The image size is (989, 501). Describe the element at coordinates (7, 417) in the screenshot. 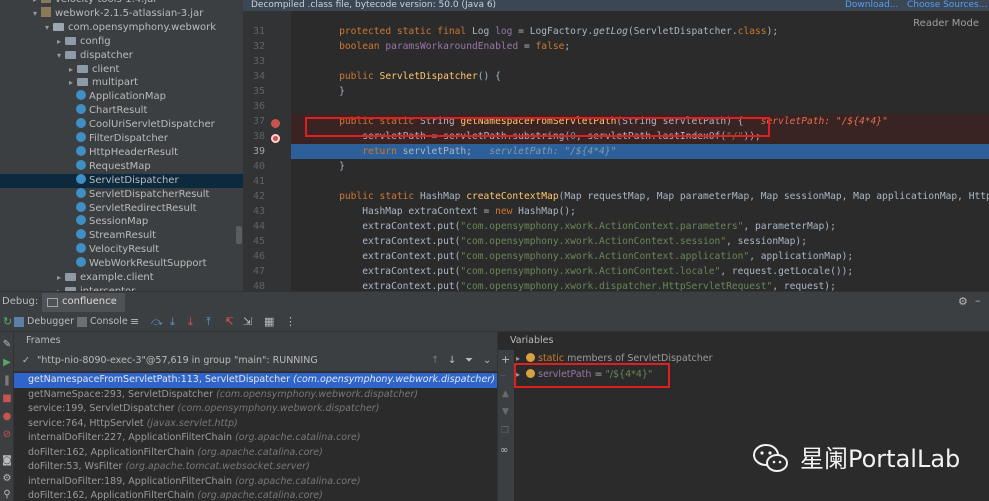

I see `view-breakpoints-icon: ●` at that location.